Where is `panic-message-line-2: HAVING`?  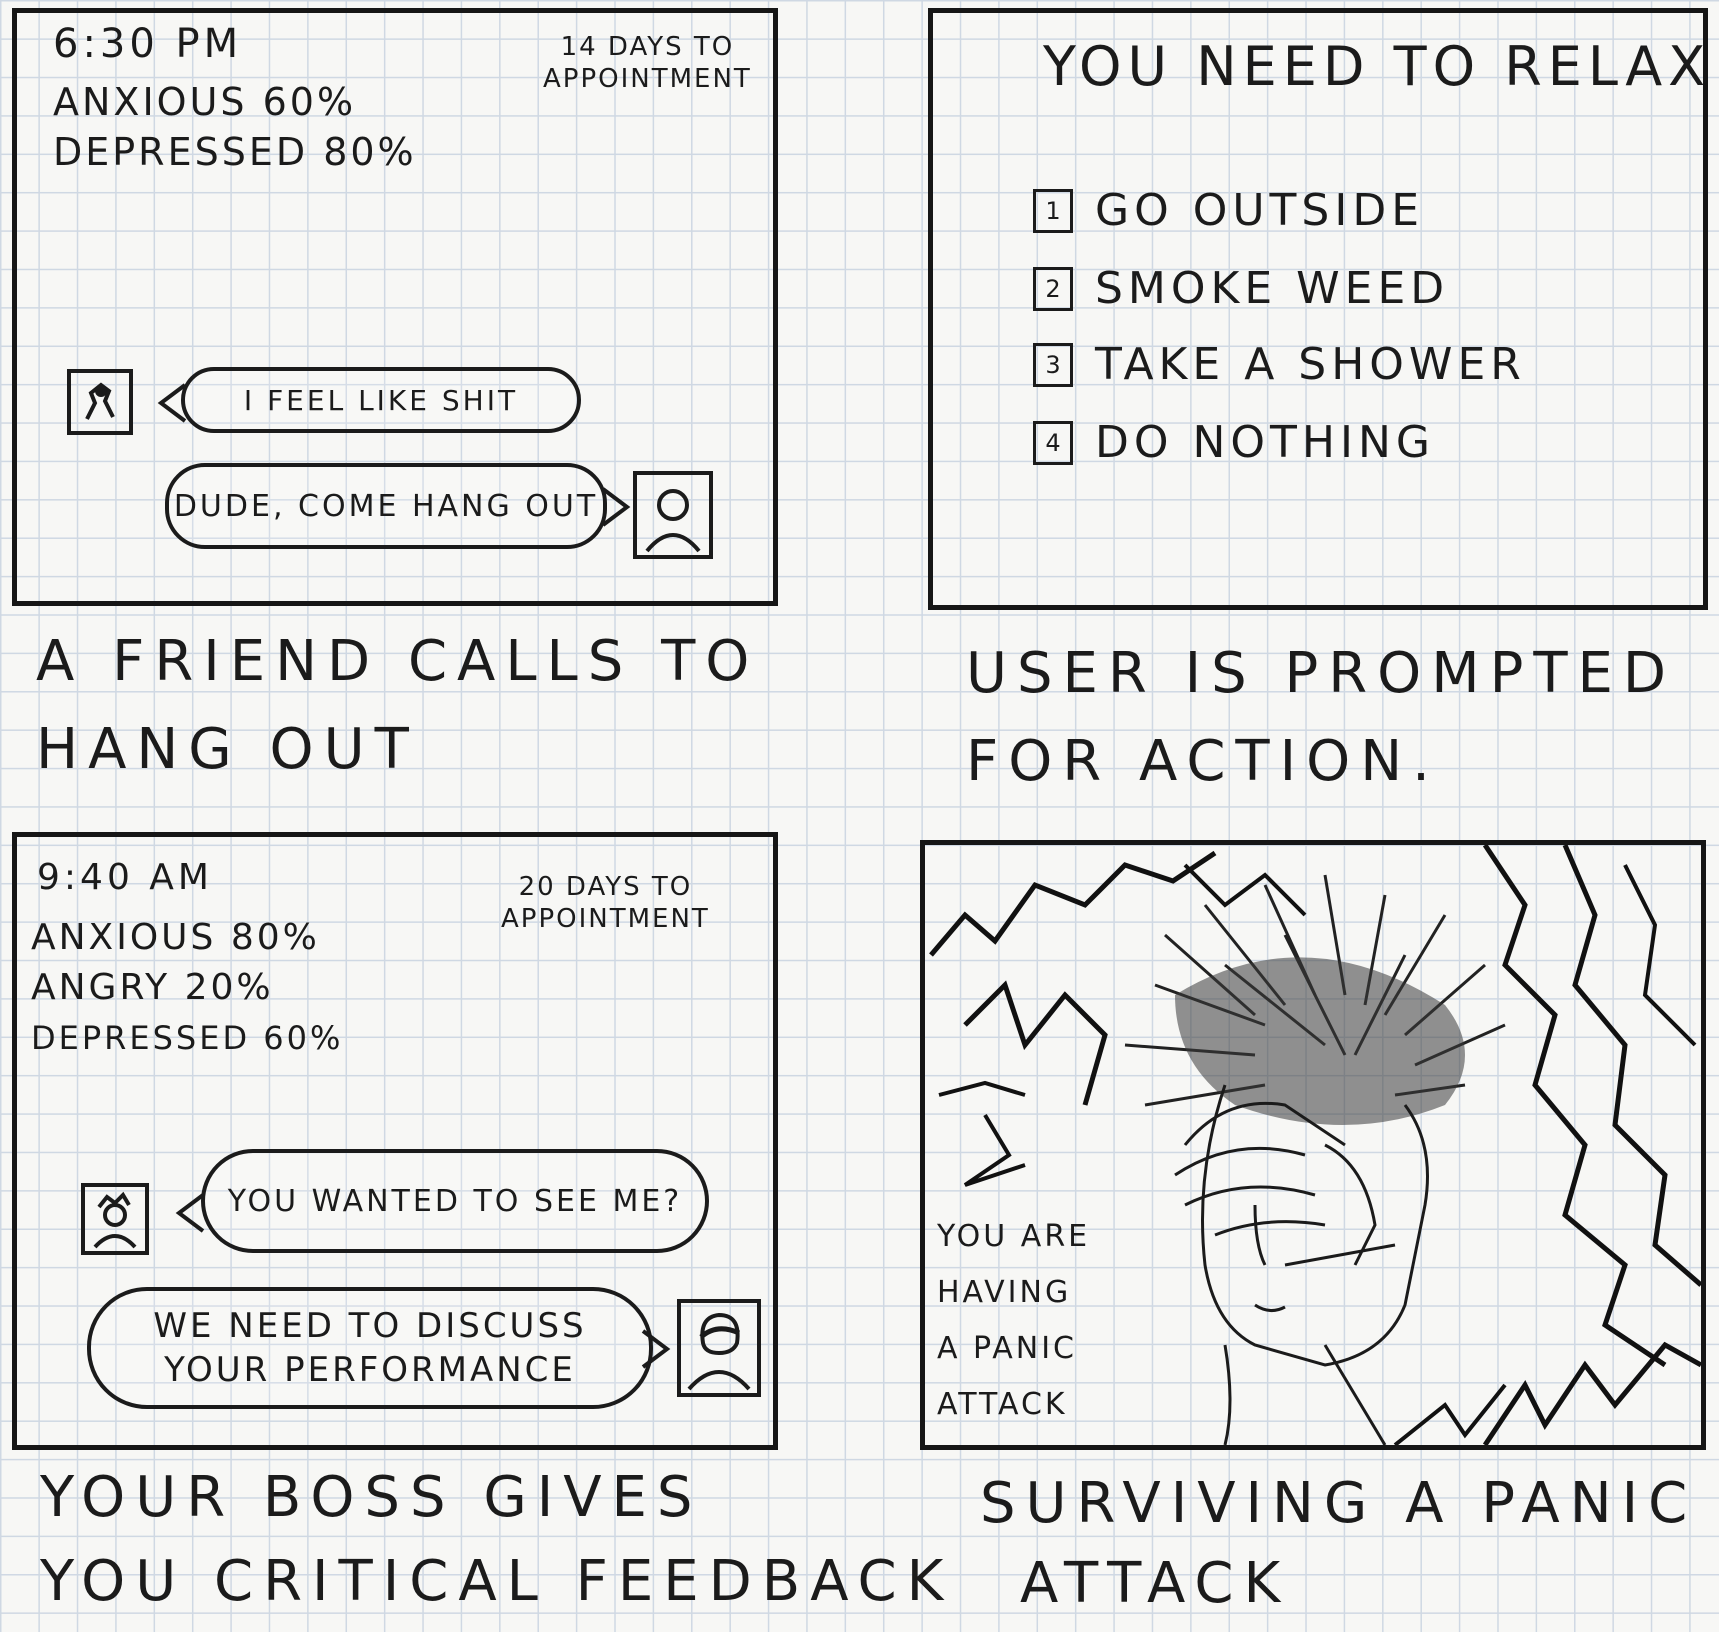 panic-message-line-2: HAVING is located at coordinates (1004, 1292).